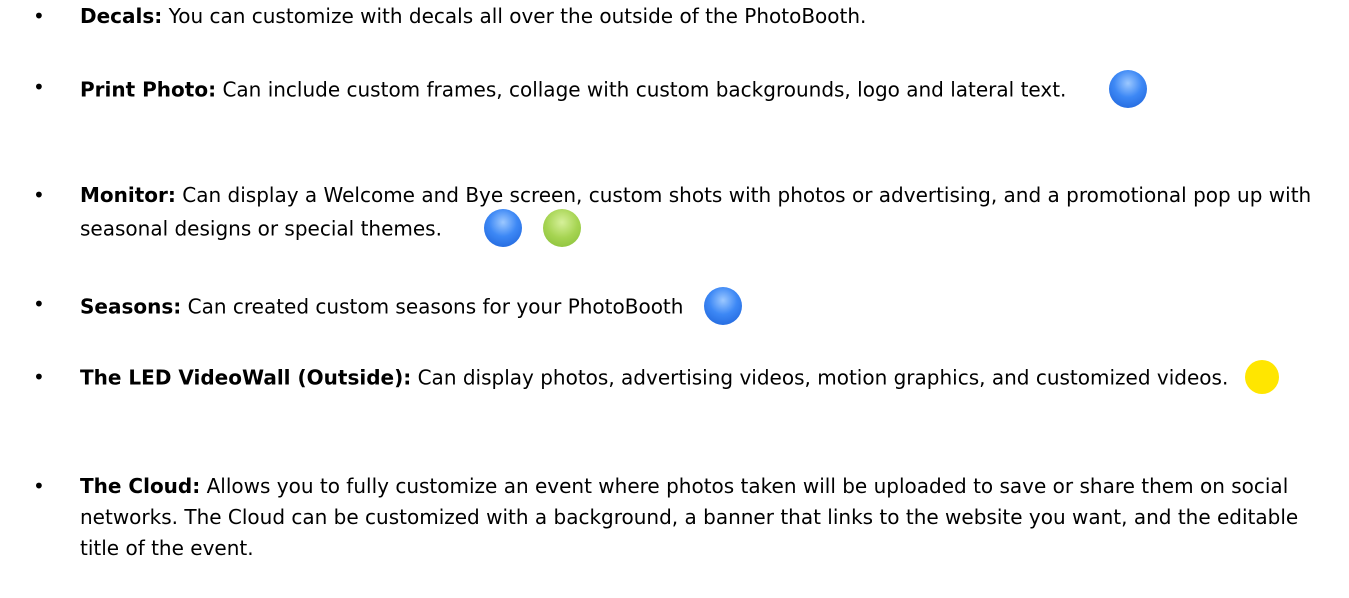 The width and height of the screenshot is (1349, 598). What do you see at coordinates (140, 486) in the screenshot?
I see `item-term: The Cloud:` at bounding box center [140, 486].